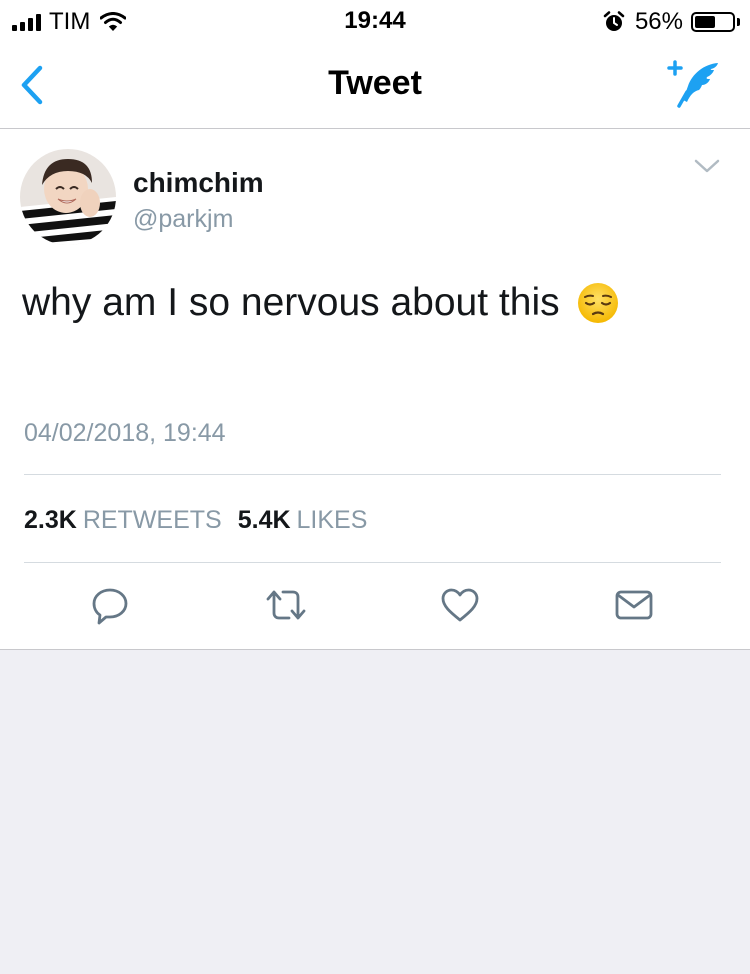  I want to click on like-icon, so click(460, 605).